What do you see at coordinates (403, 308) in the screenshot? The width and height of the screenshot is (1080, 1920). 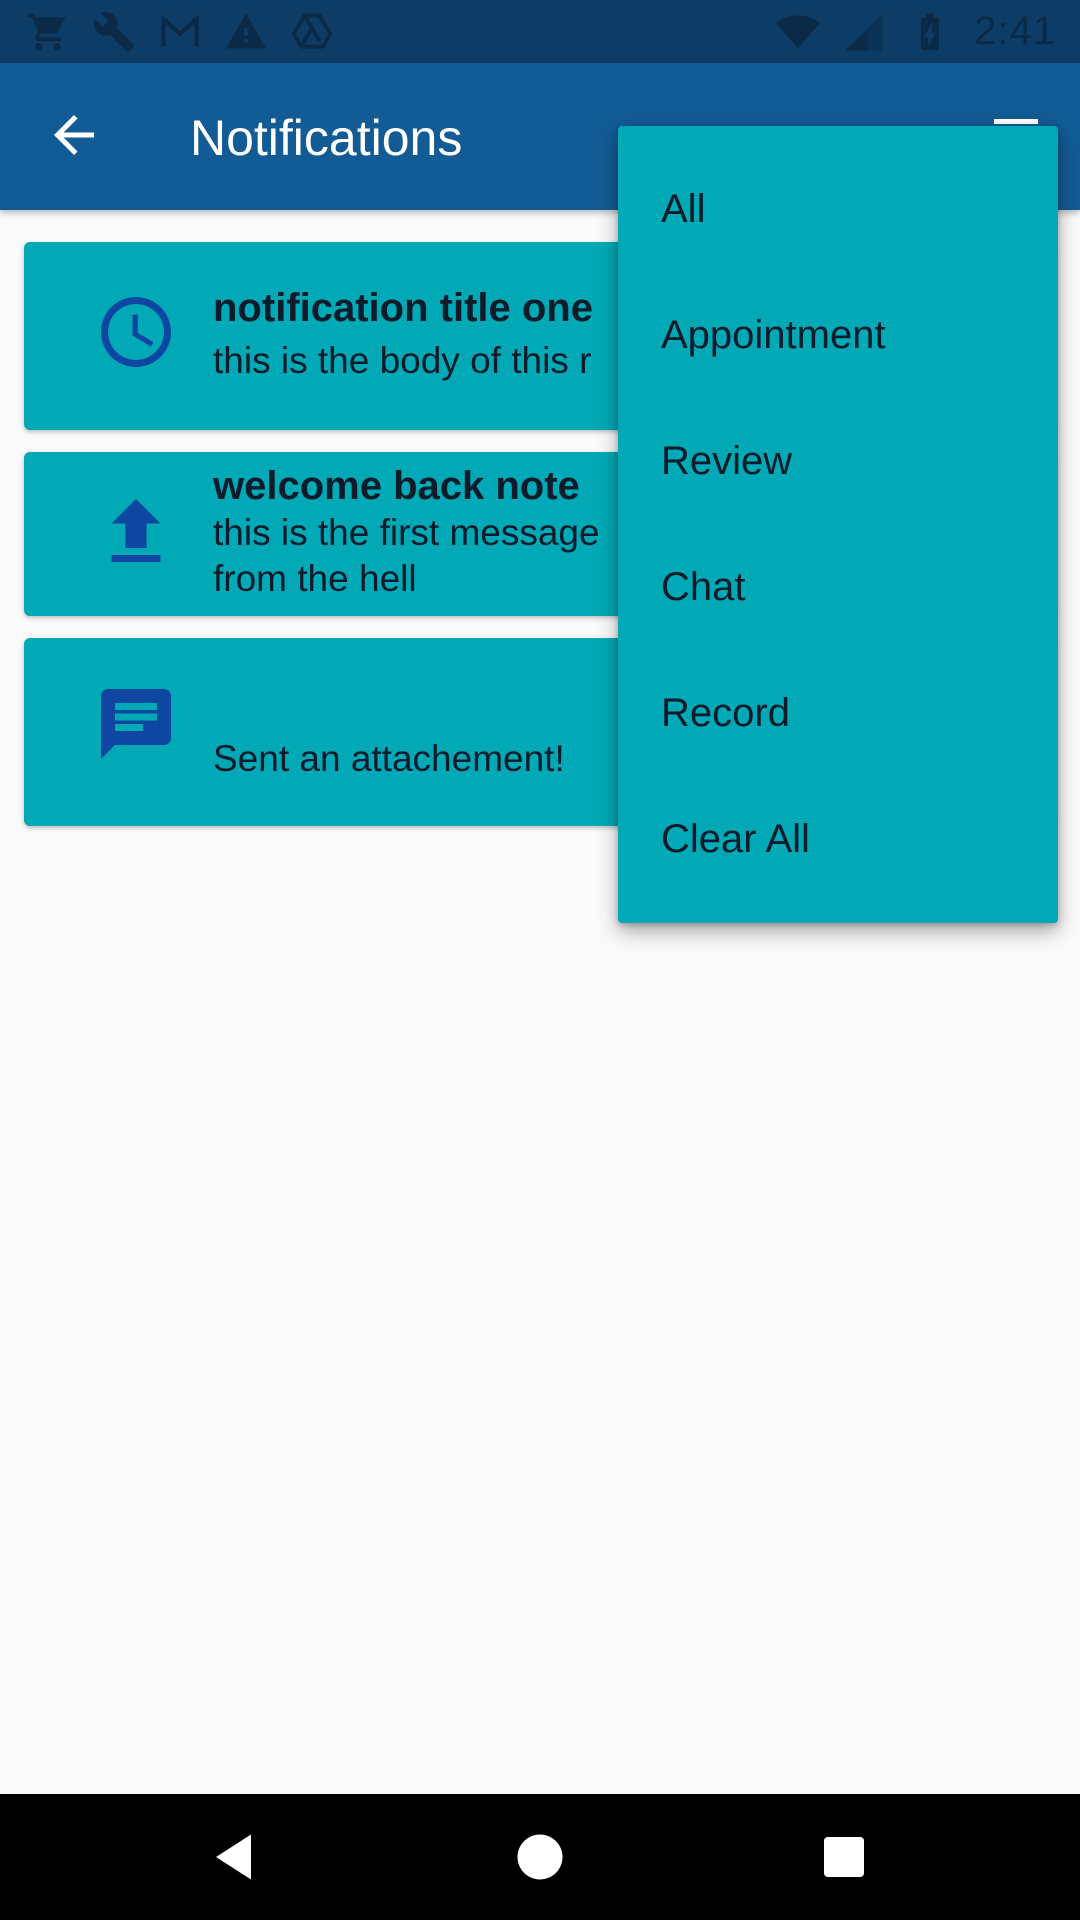 I see `notification-title: notification title one` at bounding box center [403, 308].